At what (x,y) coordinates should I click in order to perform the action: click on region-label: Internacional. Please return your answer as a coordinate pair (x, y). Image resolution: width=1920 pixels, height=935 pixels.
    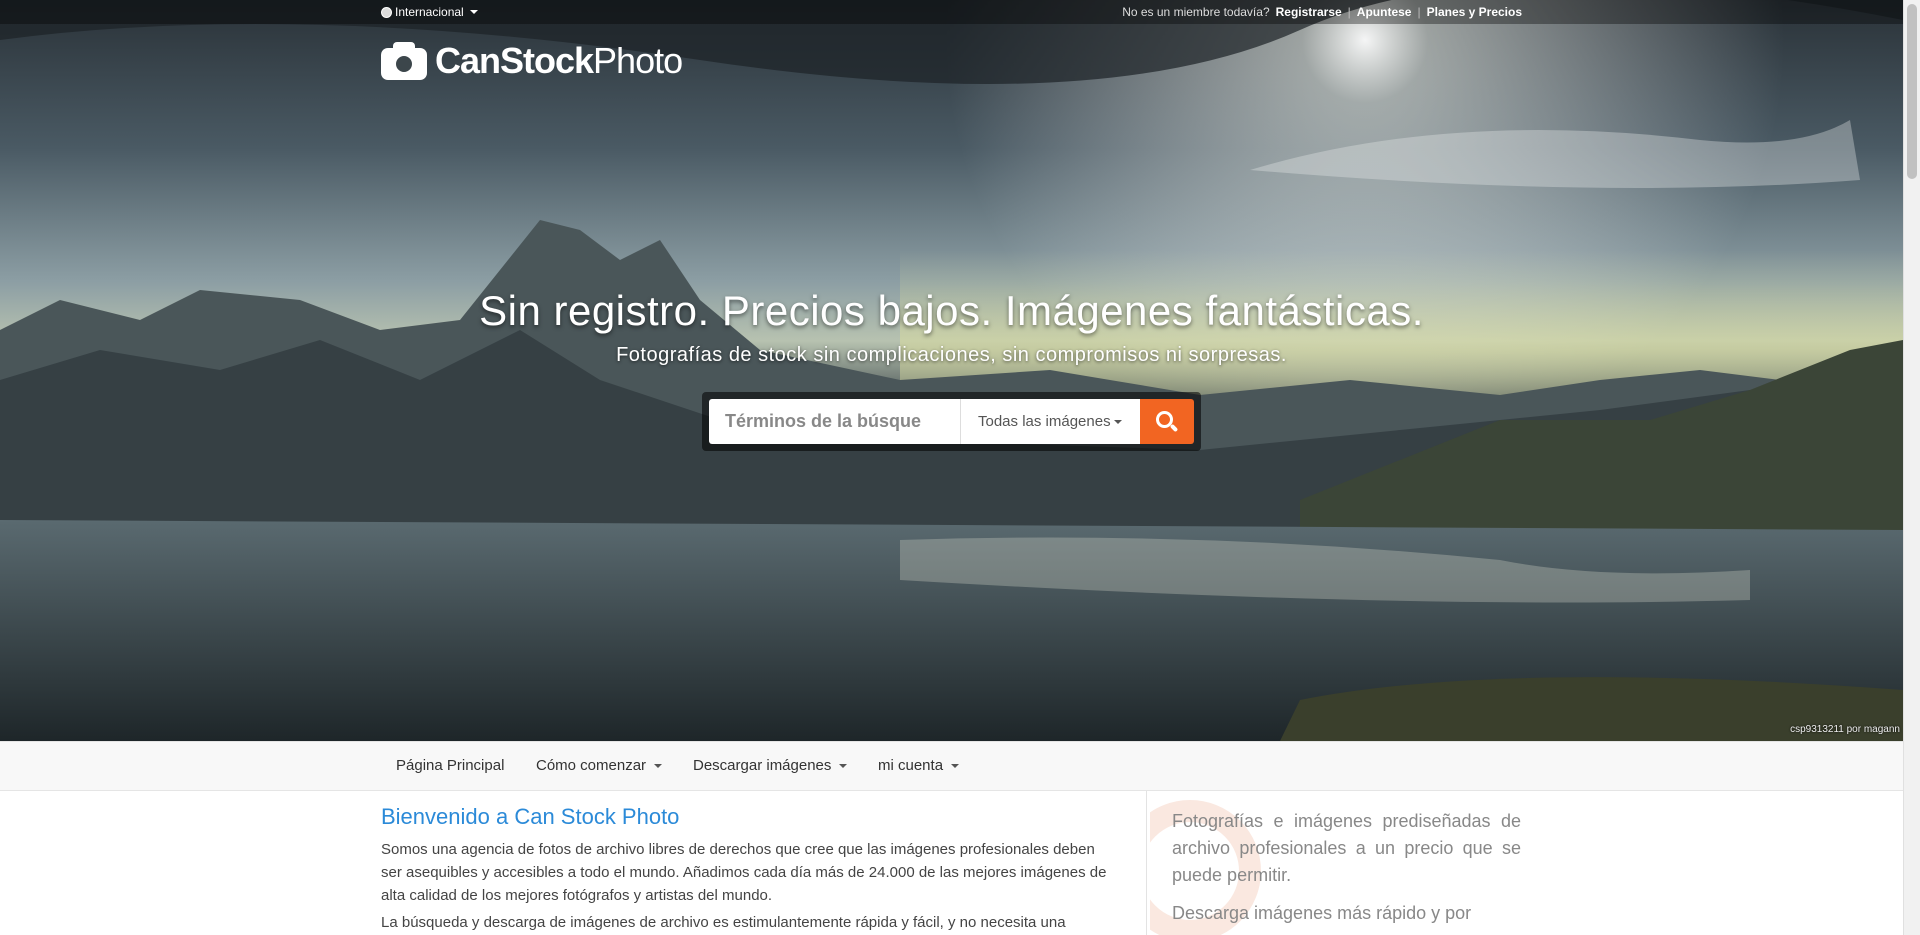
    Looking at the image, I should click on (429, 12).